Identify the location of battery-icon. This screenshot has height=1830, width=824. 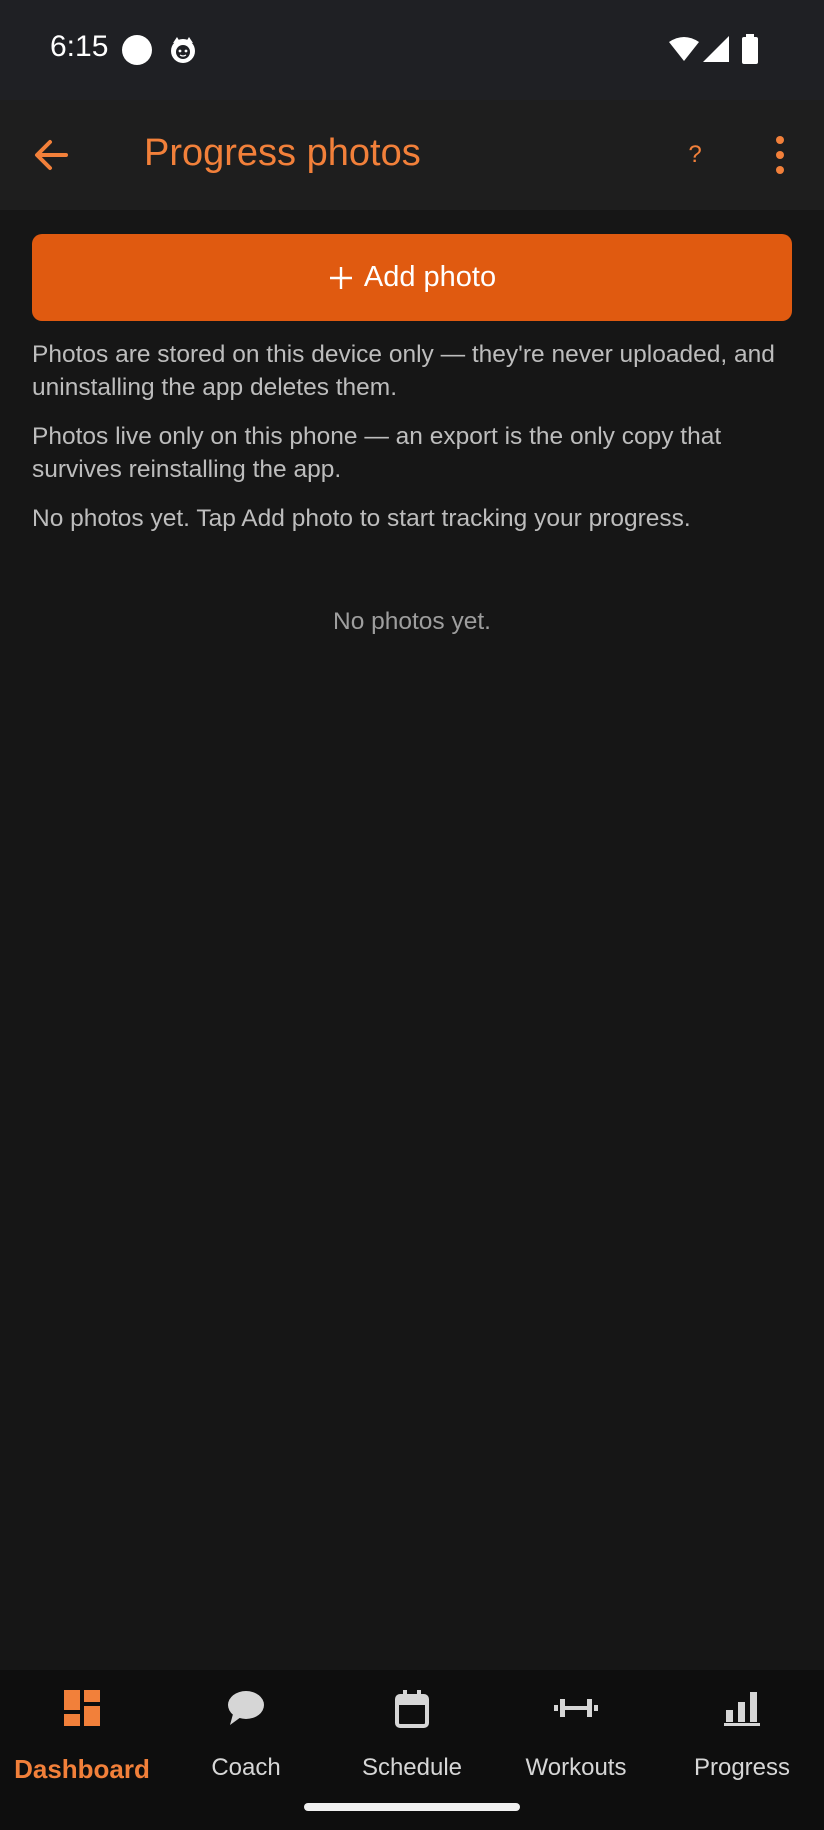
(750, 51).